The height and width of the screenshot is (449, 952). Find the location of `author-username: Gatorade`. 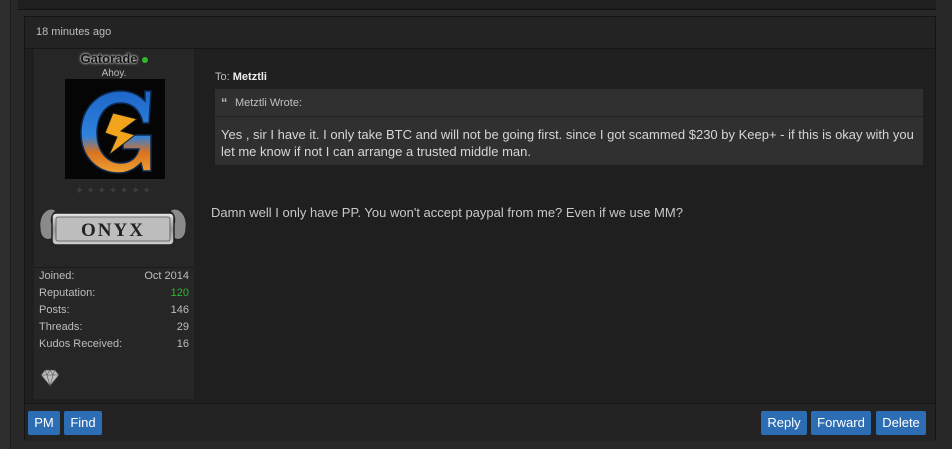

author-username: Gatorade is located at coordinates (114, 58).